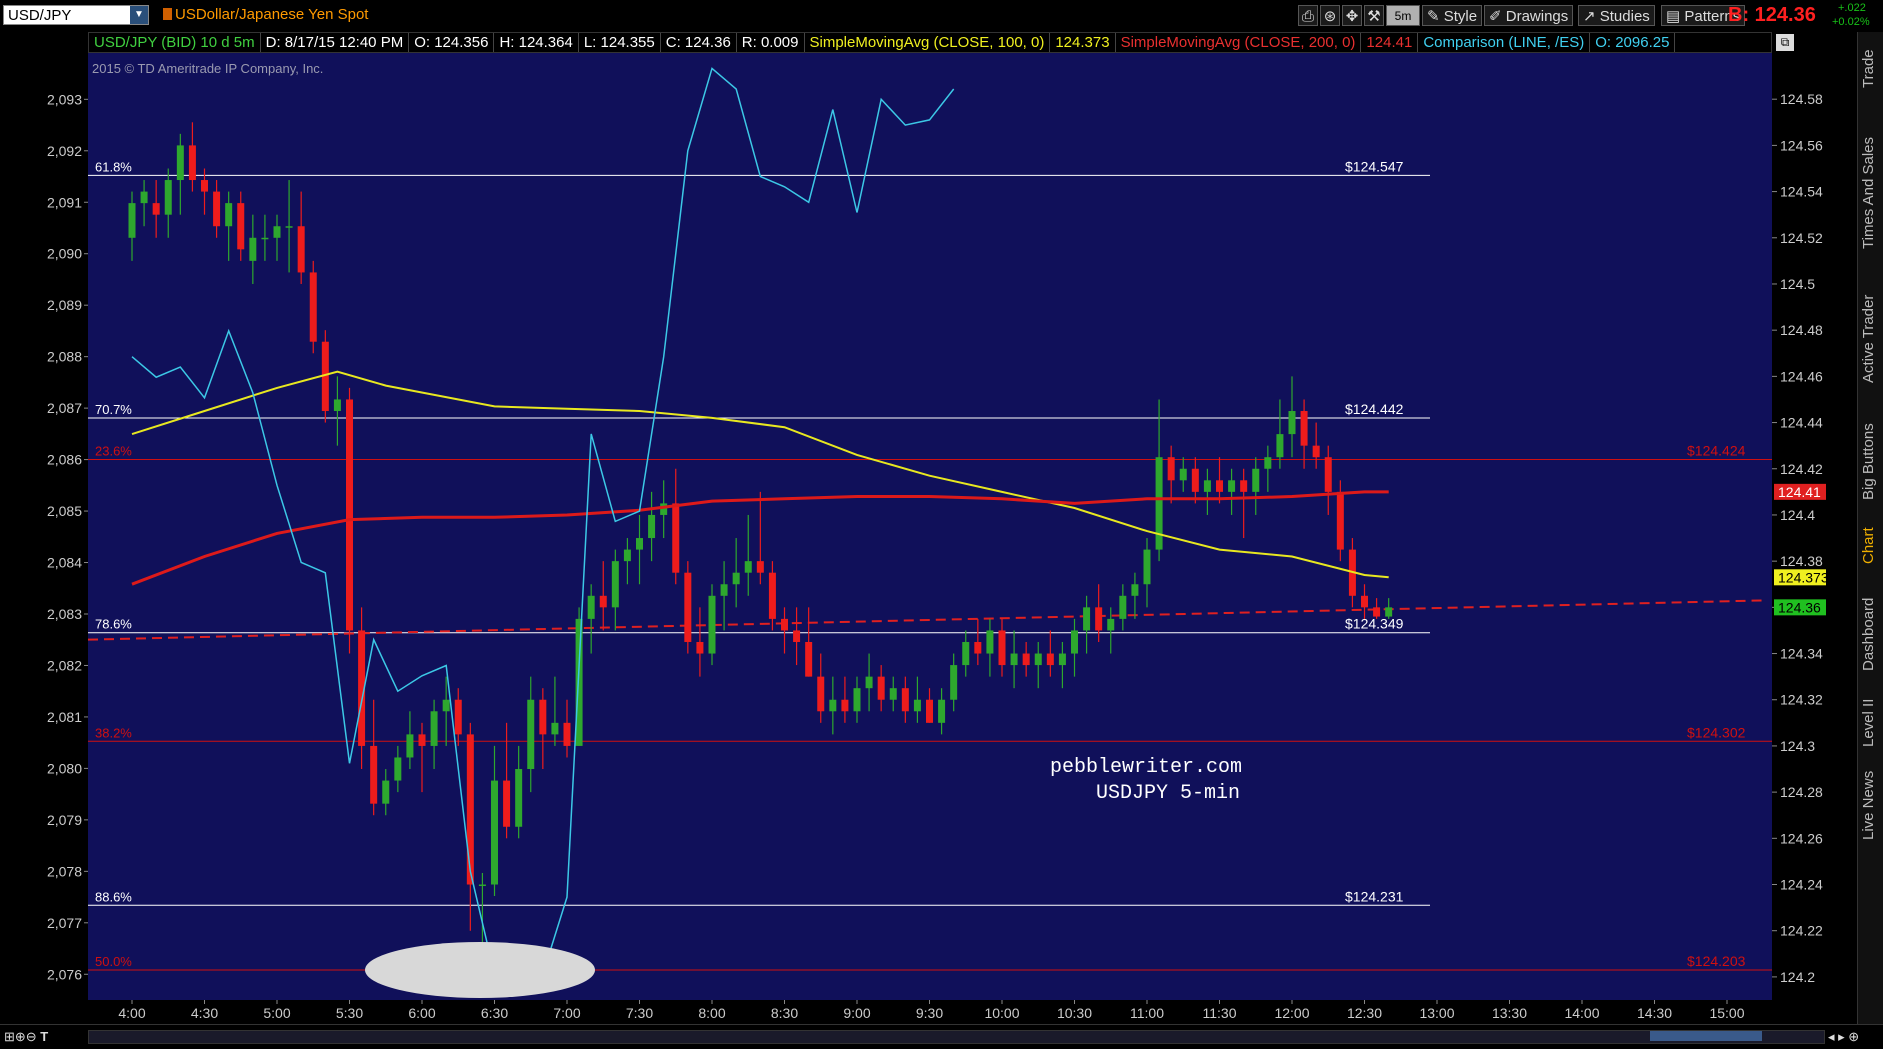 This screenshot has height=1049, width=1883. I want to click on header-close: C: 124.36, so click(699, 42).